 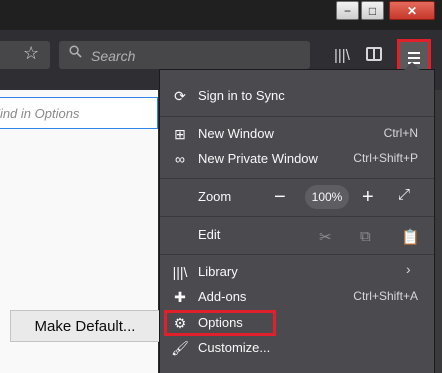 I want to click on options-highlight, so click(x=220, y=323).